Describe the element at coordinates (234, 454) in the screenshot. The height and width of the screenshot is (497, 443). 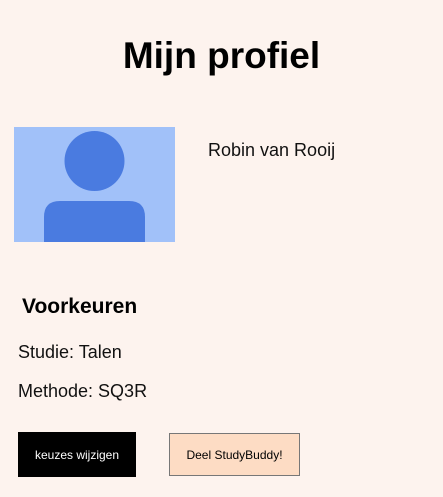
I see `share-studybuddy-button: Deel StudyBuddy!` at that location.